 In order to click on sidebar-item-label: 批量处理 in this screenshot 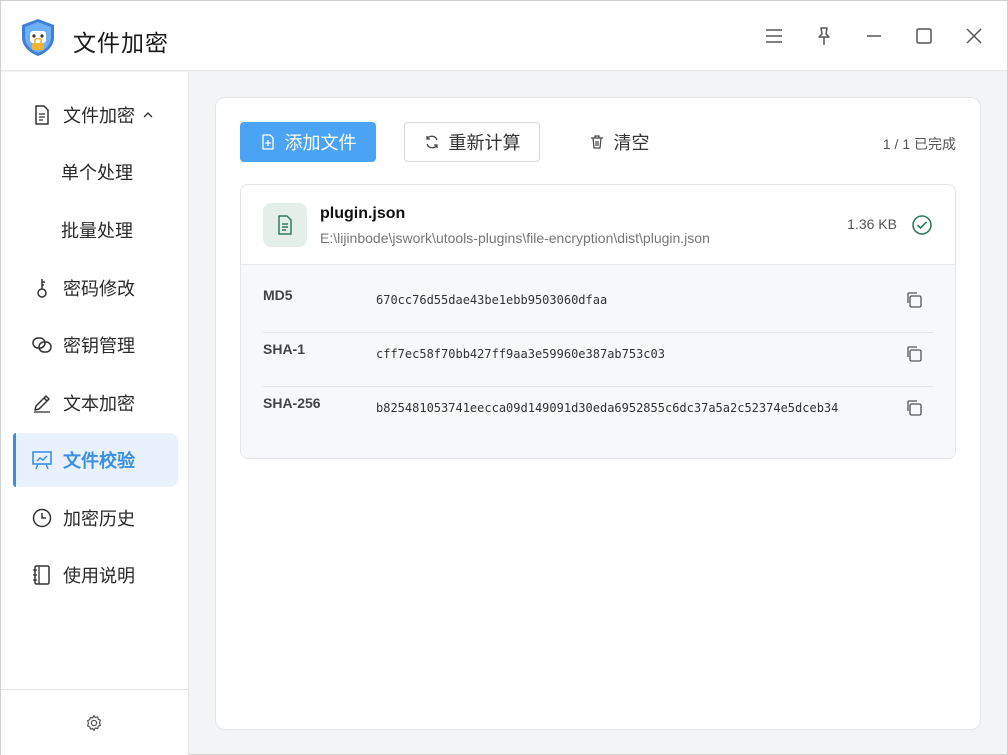, I will do `click(97, 231)`.